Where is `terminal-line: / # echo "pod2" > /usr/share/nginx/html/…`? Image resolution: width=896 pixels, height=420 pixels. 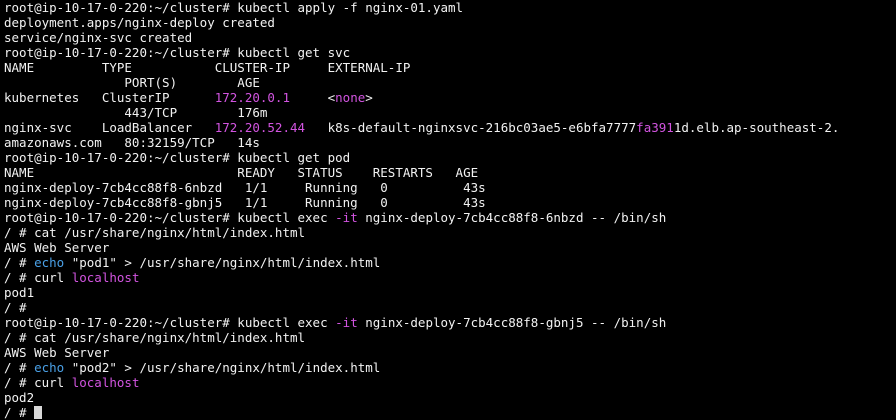
terminal-line: / # echo "pod2" > /usr/share/nginx/html/… is located at coordinates (450, 367).